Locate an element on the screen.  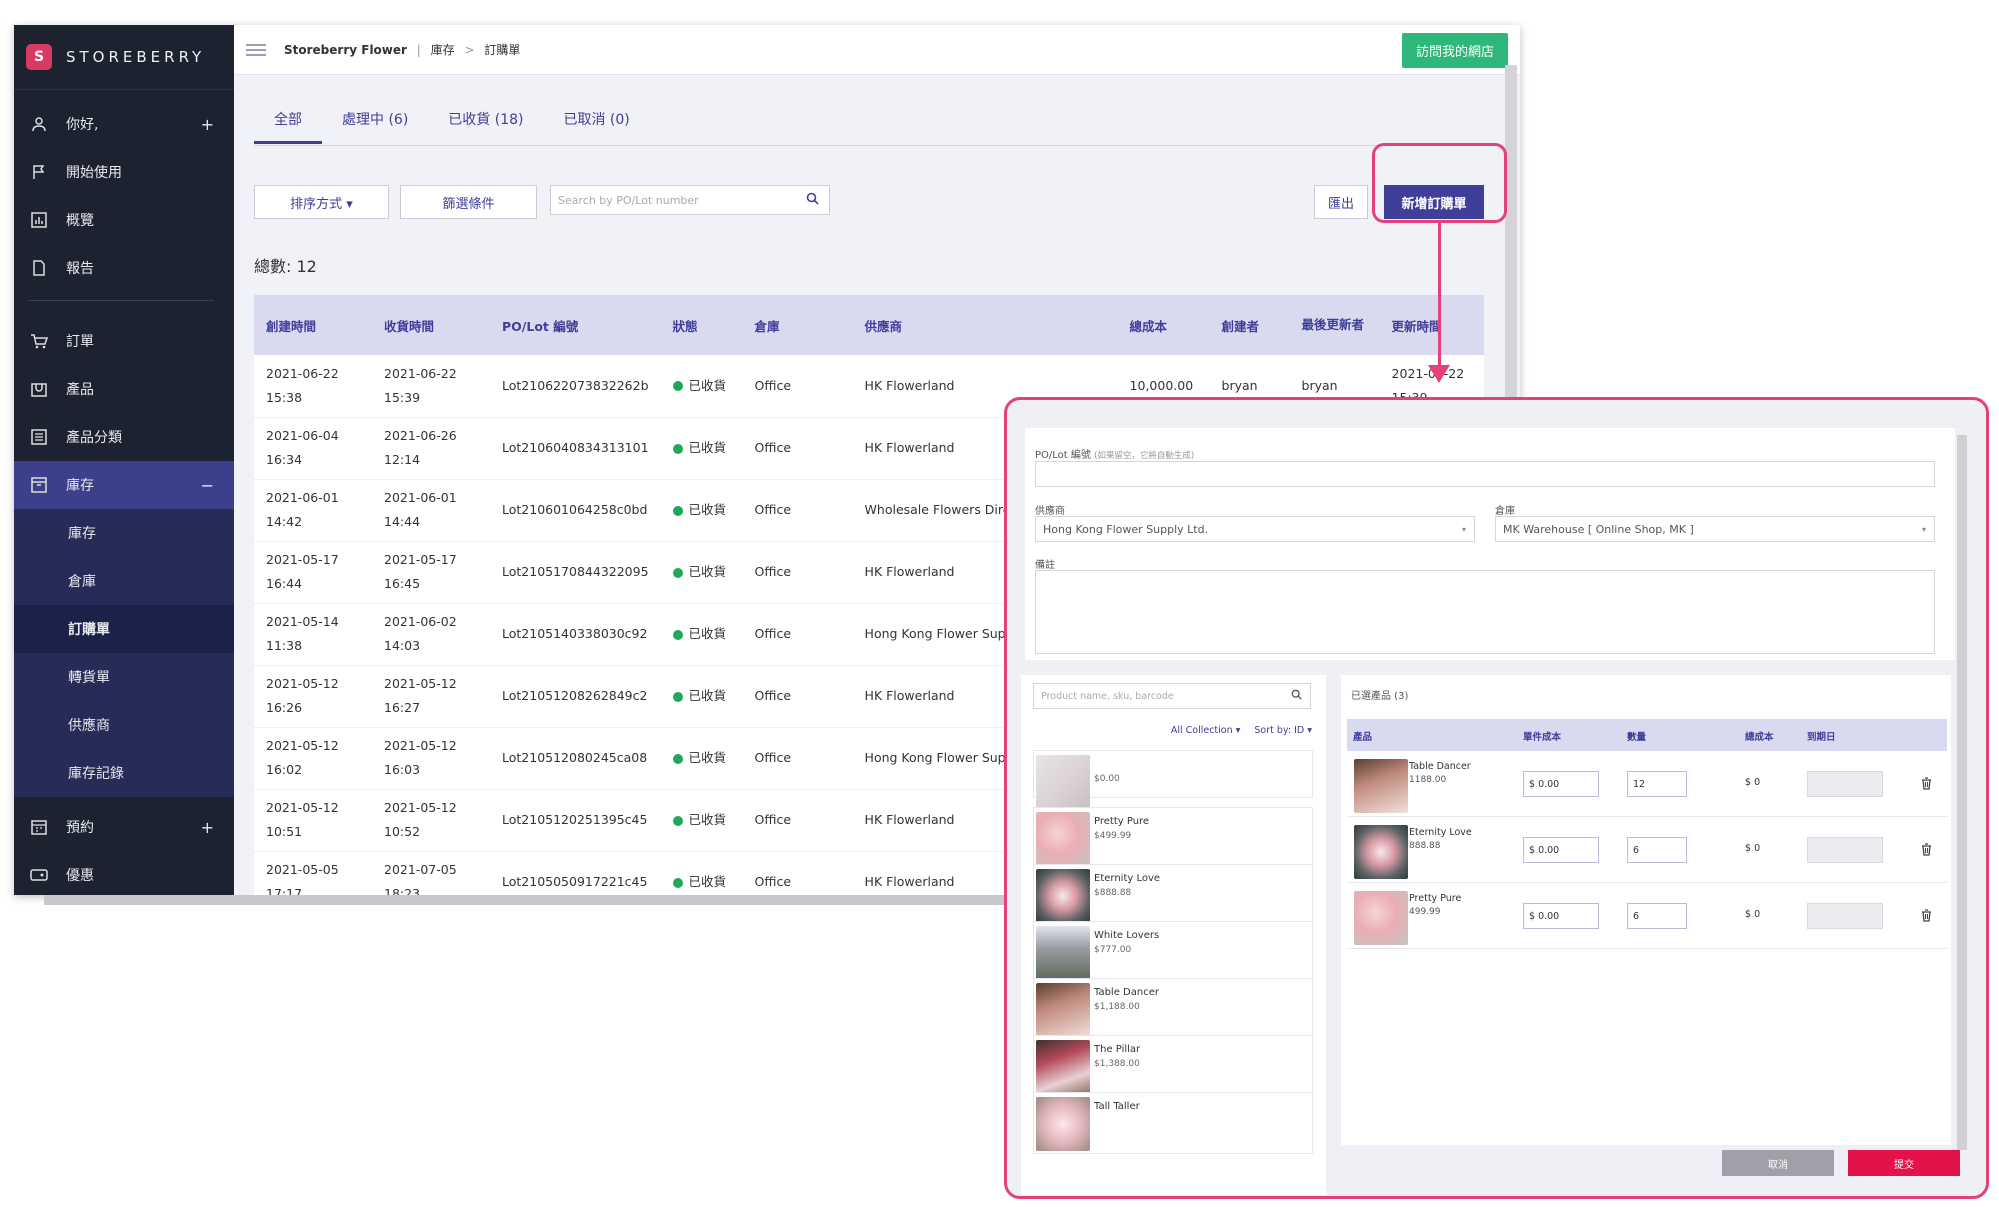
breadcrumb-inventory: 庫存 is located at coordinates (443, 50).